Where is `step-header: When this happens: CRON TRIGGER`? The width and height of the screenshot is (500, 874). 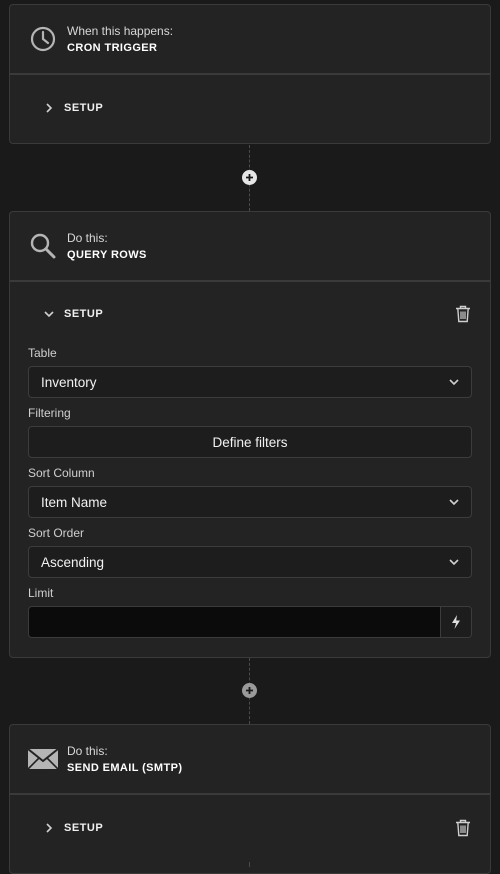 step-header: When this happens: CRON TRIGGER is located at coordinates (250, 40).